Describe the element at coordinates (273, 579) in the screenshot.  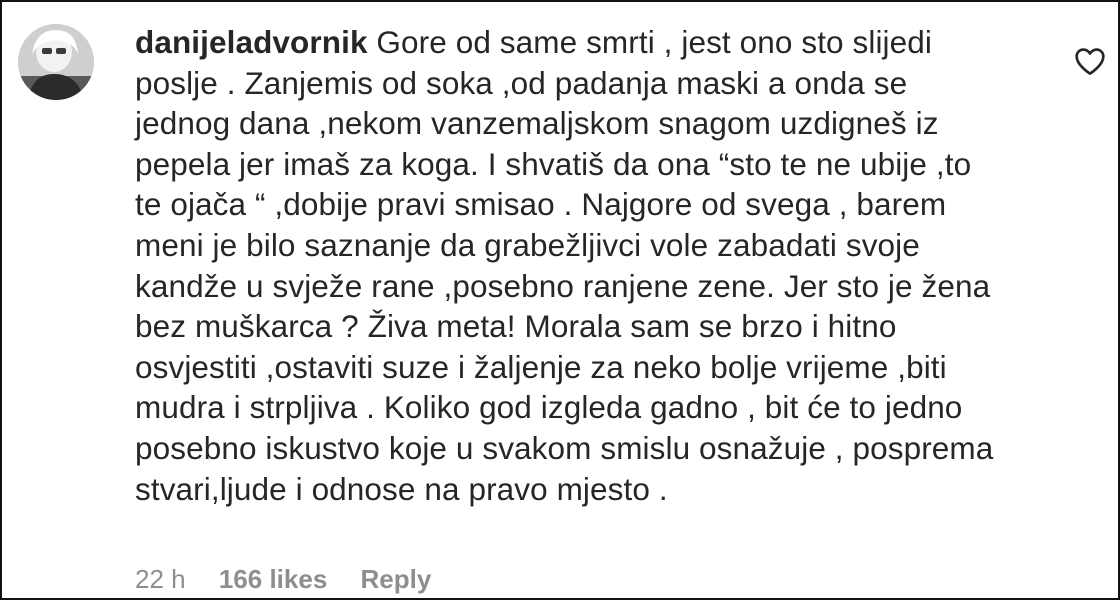
I see `likes-count: 166 likes` at that location.